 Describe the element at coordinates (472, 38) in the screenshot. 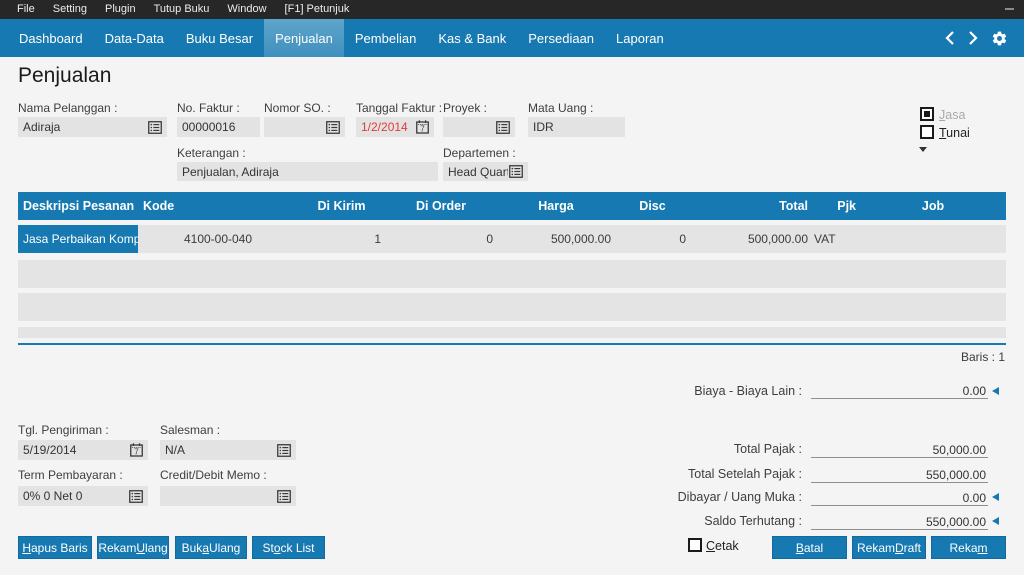

I see `tab-kas-bank: Kas & Bank` at that location.